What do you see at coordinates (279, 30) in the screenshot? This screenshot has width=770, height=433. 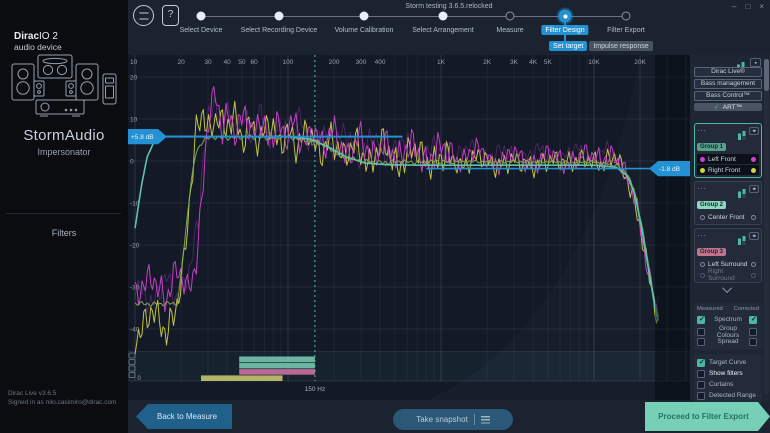 I see `step-label-select-recording-device: Select Recording Device` at bounding box center [279, 30].